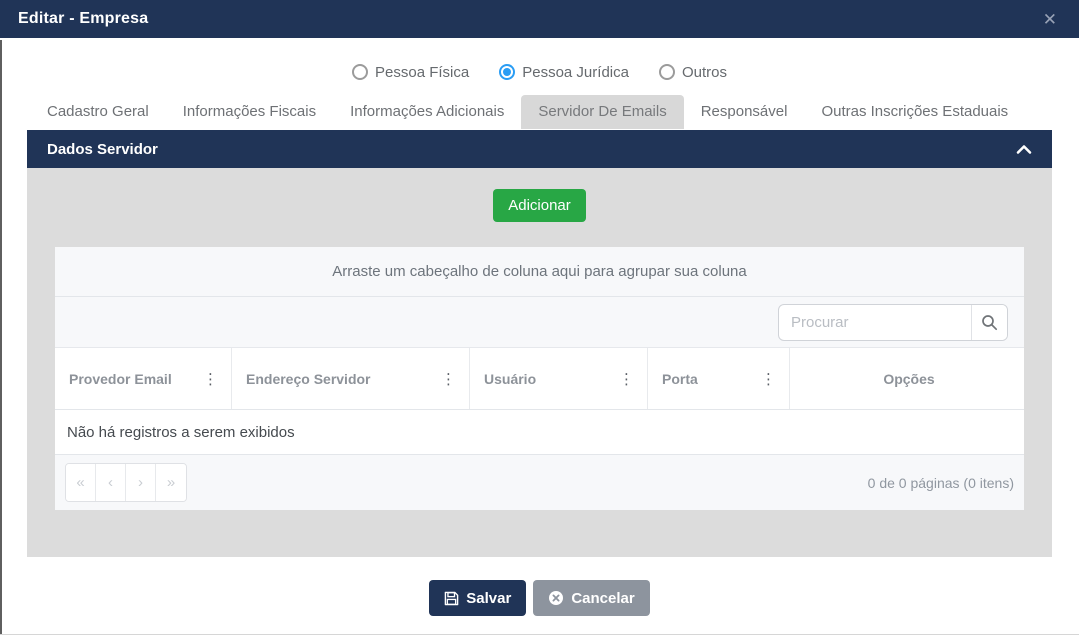 The width and height of the screenshot is (1079, 635). Describe the element at coordinates (1, 337) in the screenshot. I see `background-page-edge` at that location.